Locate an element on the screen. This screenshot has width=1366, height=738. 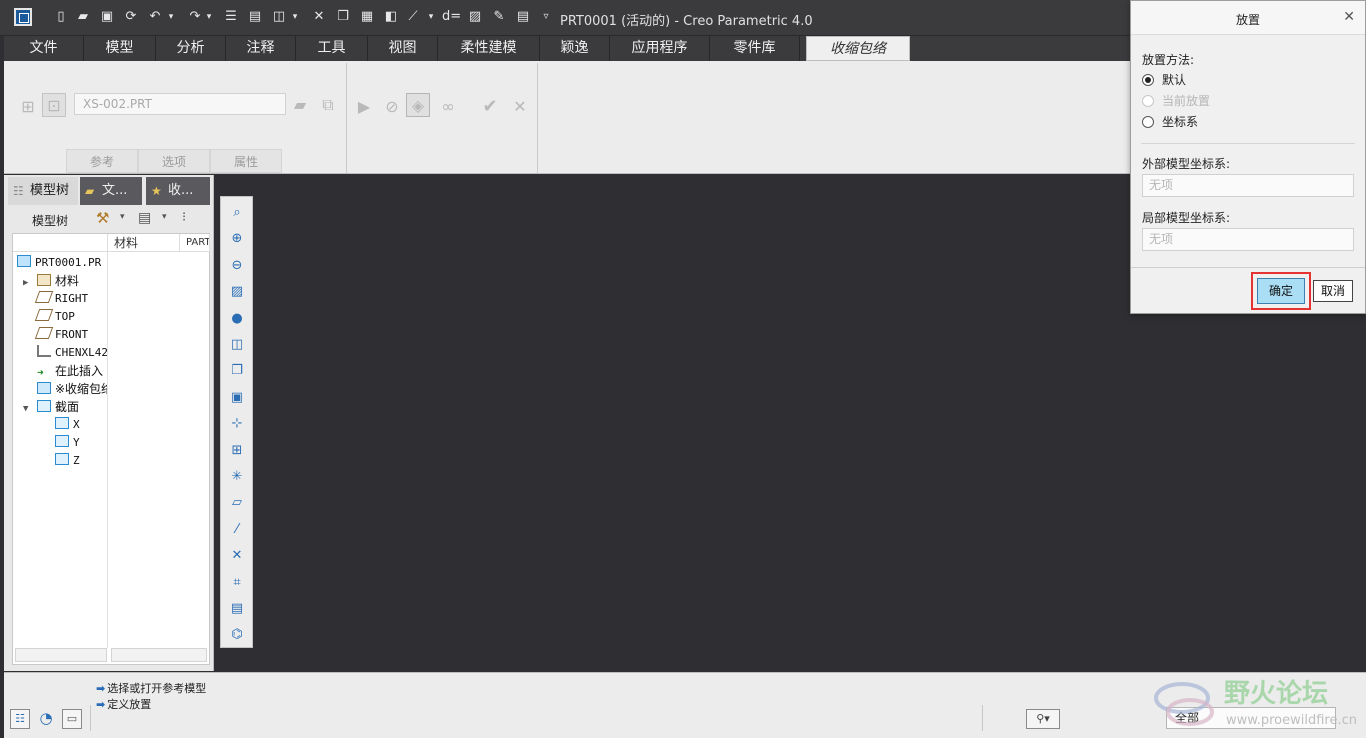
column-header-tree is located at coordinates (60, 243).